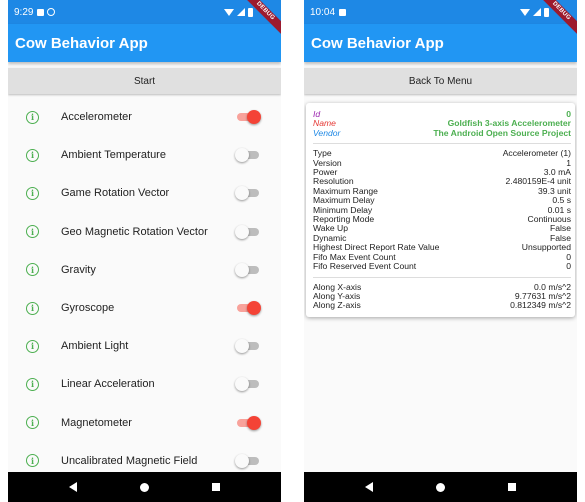 The width and height of the screenshot is (585, 502). I want to click on start-button: Start, so click(144, 81).